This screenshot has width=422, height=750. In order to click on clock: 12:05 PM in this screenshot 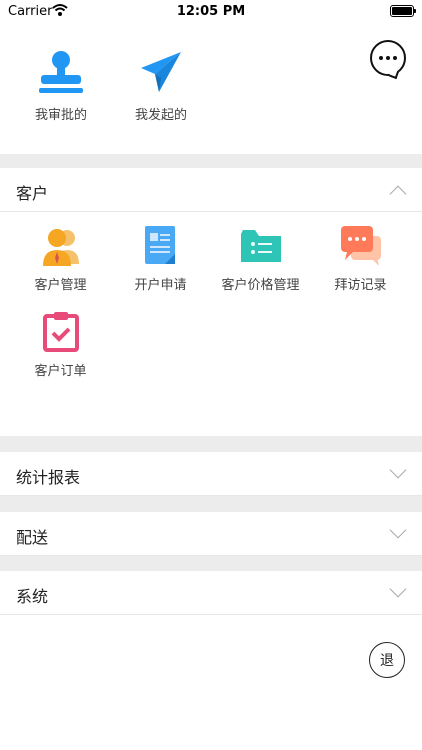, I will do `click(211, 11)`.